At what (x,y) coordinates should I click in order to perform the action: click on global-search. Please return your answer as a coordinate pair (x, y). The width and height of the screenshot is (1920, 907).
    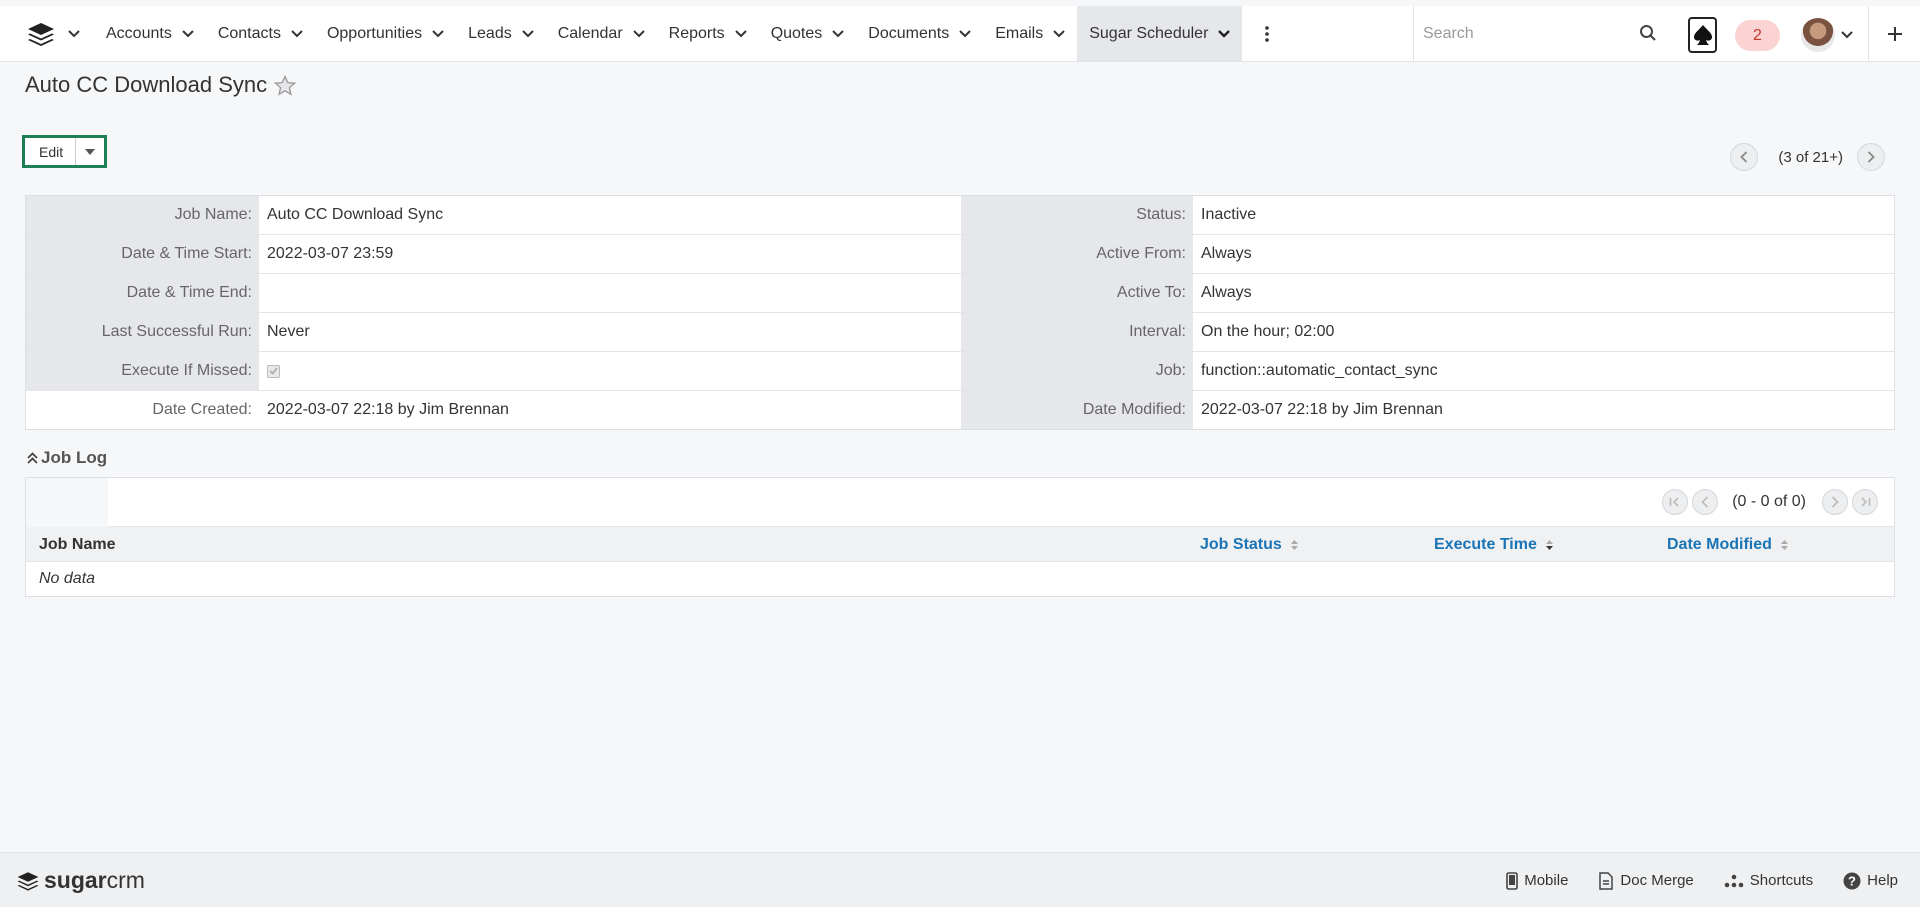
    Looking at the image, I should click on (1542, 34).